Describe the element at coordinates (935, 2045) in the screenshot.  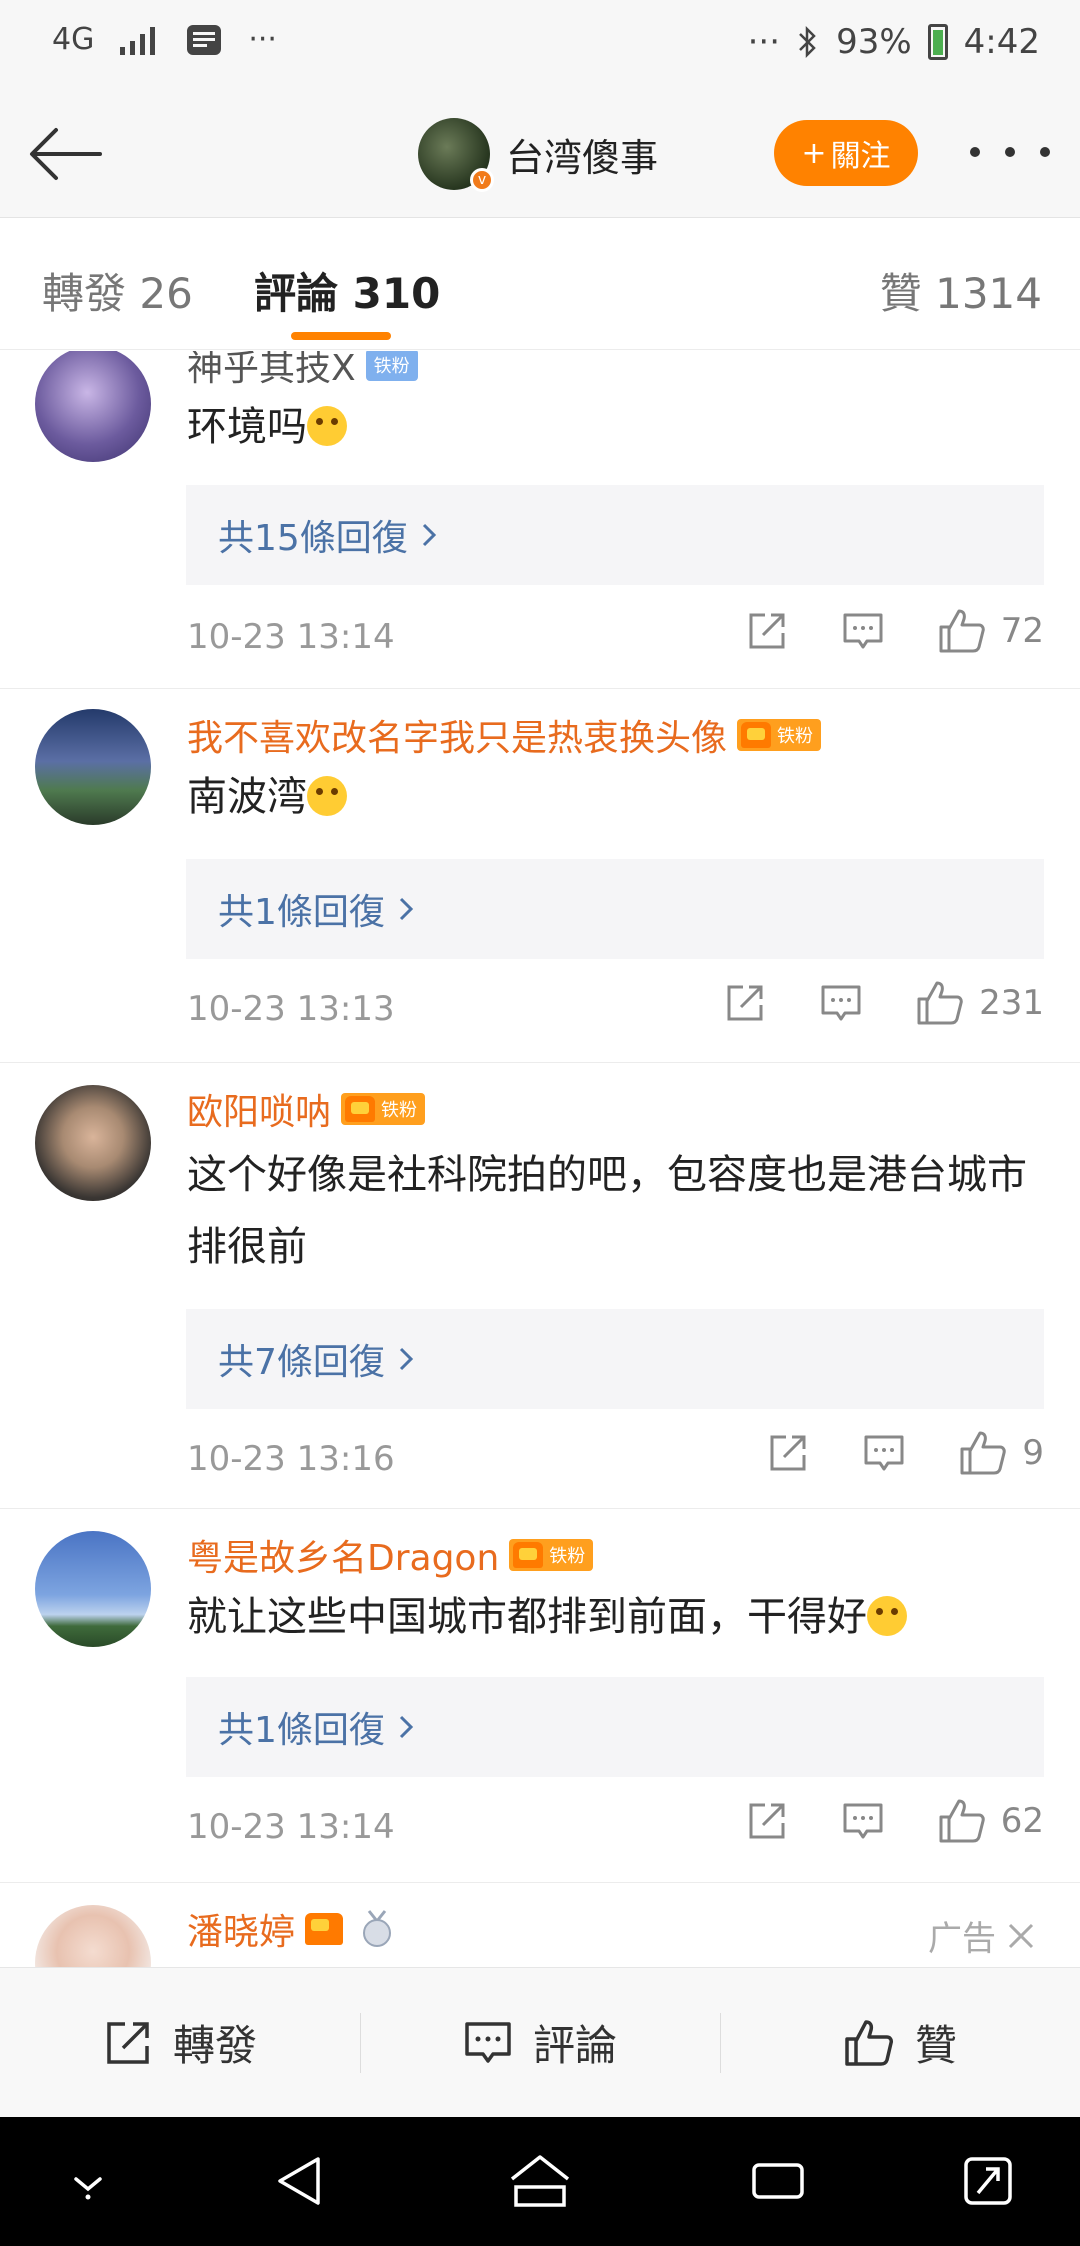
I see `like-label: 贊` at that location.